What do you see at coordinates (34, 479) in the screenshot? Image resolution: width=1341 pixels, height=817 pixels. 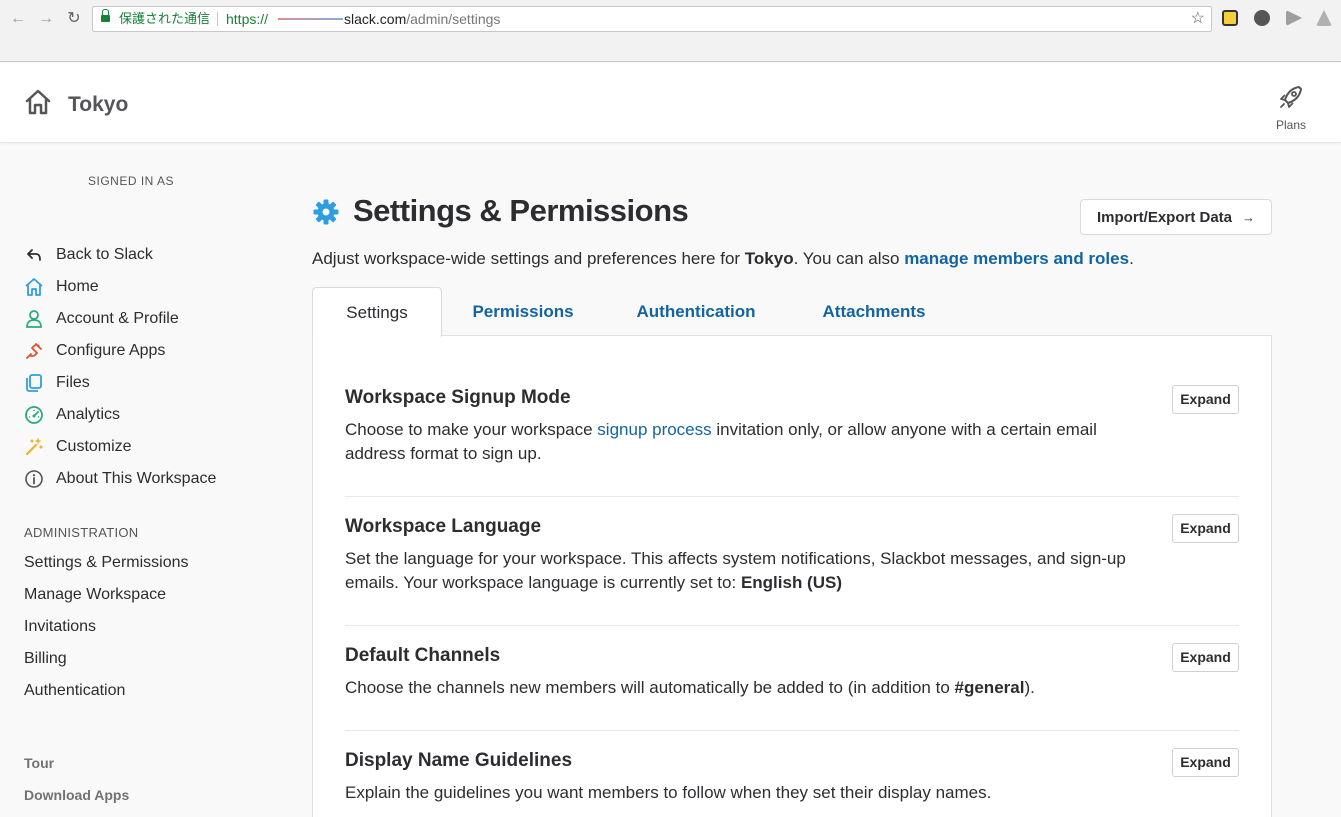 I see `info-icon` at bounding box center [34, 479].